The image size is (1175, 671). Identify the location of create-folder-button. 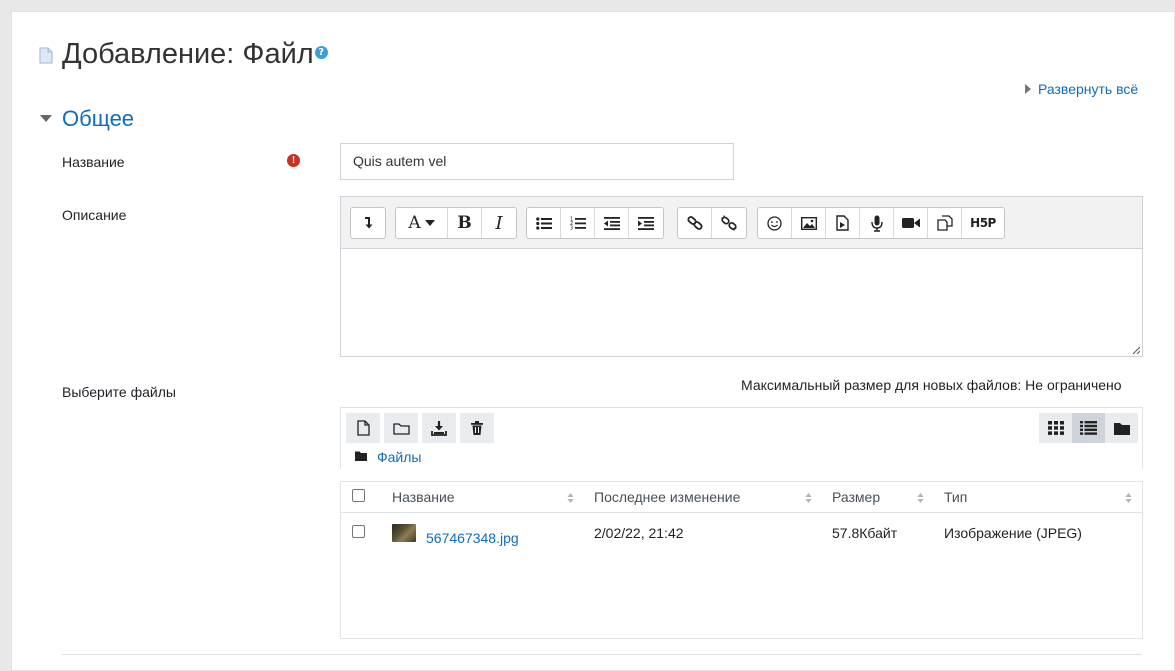
(401, 428).